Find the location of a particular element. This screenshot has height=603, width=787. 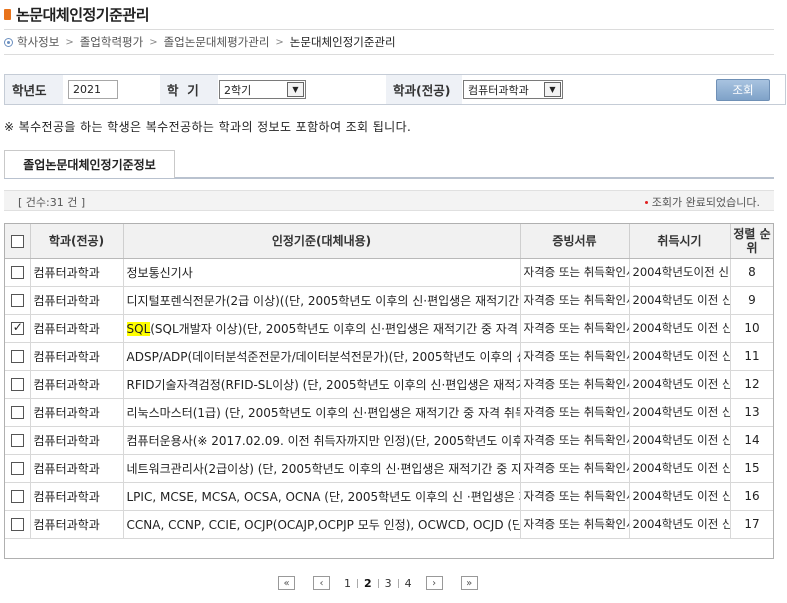

select-all-checkbox is located at coordinates (17, 241).